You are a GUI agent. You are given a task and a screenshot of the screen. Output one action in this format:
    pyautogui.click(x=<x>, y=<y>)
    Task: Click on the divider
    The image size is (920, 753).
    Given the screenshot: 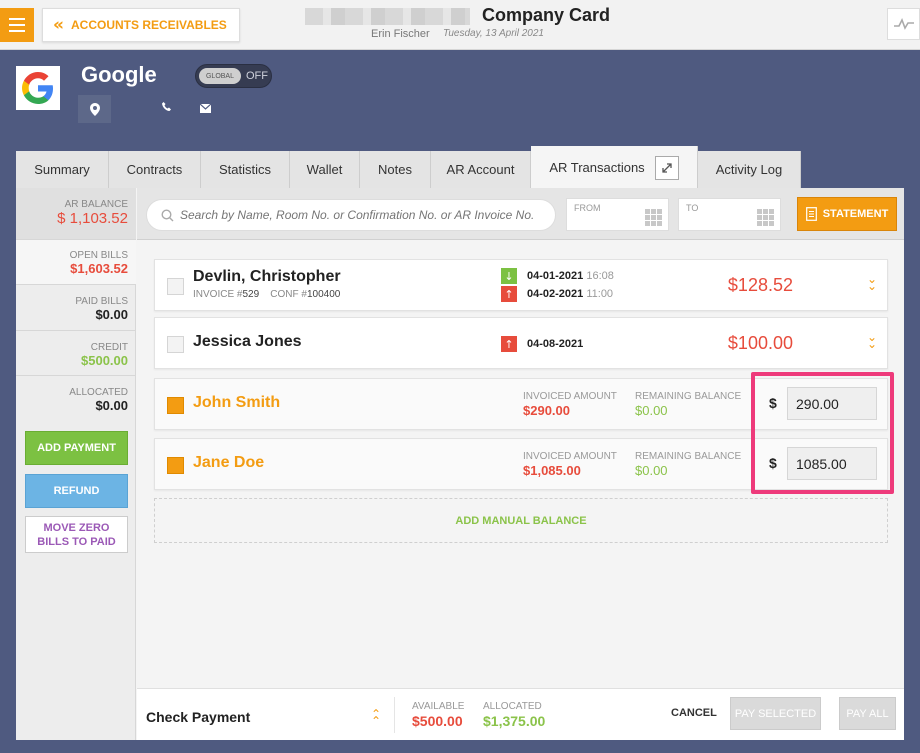 What is the action you would take?
    pyautogui.click(x=394, y=715)
    